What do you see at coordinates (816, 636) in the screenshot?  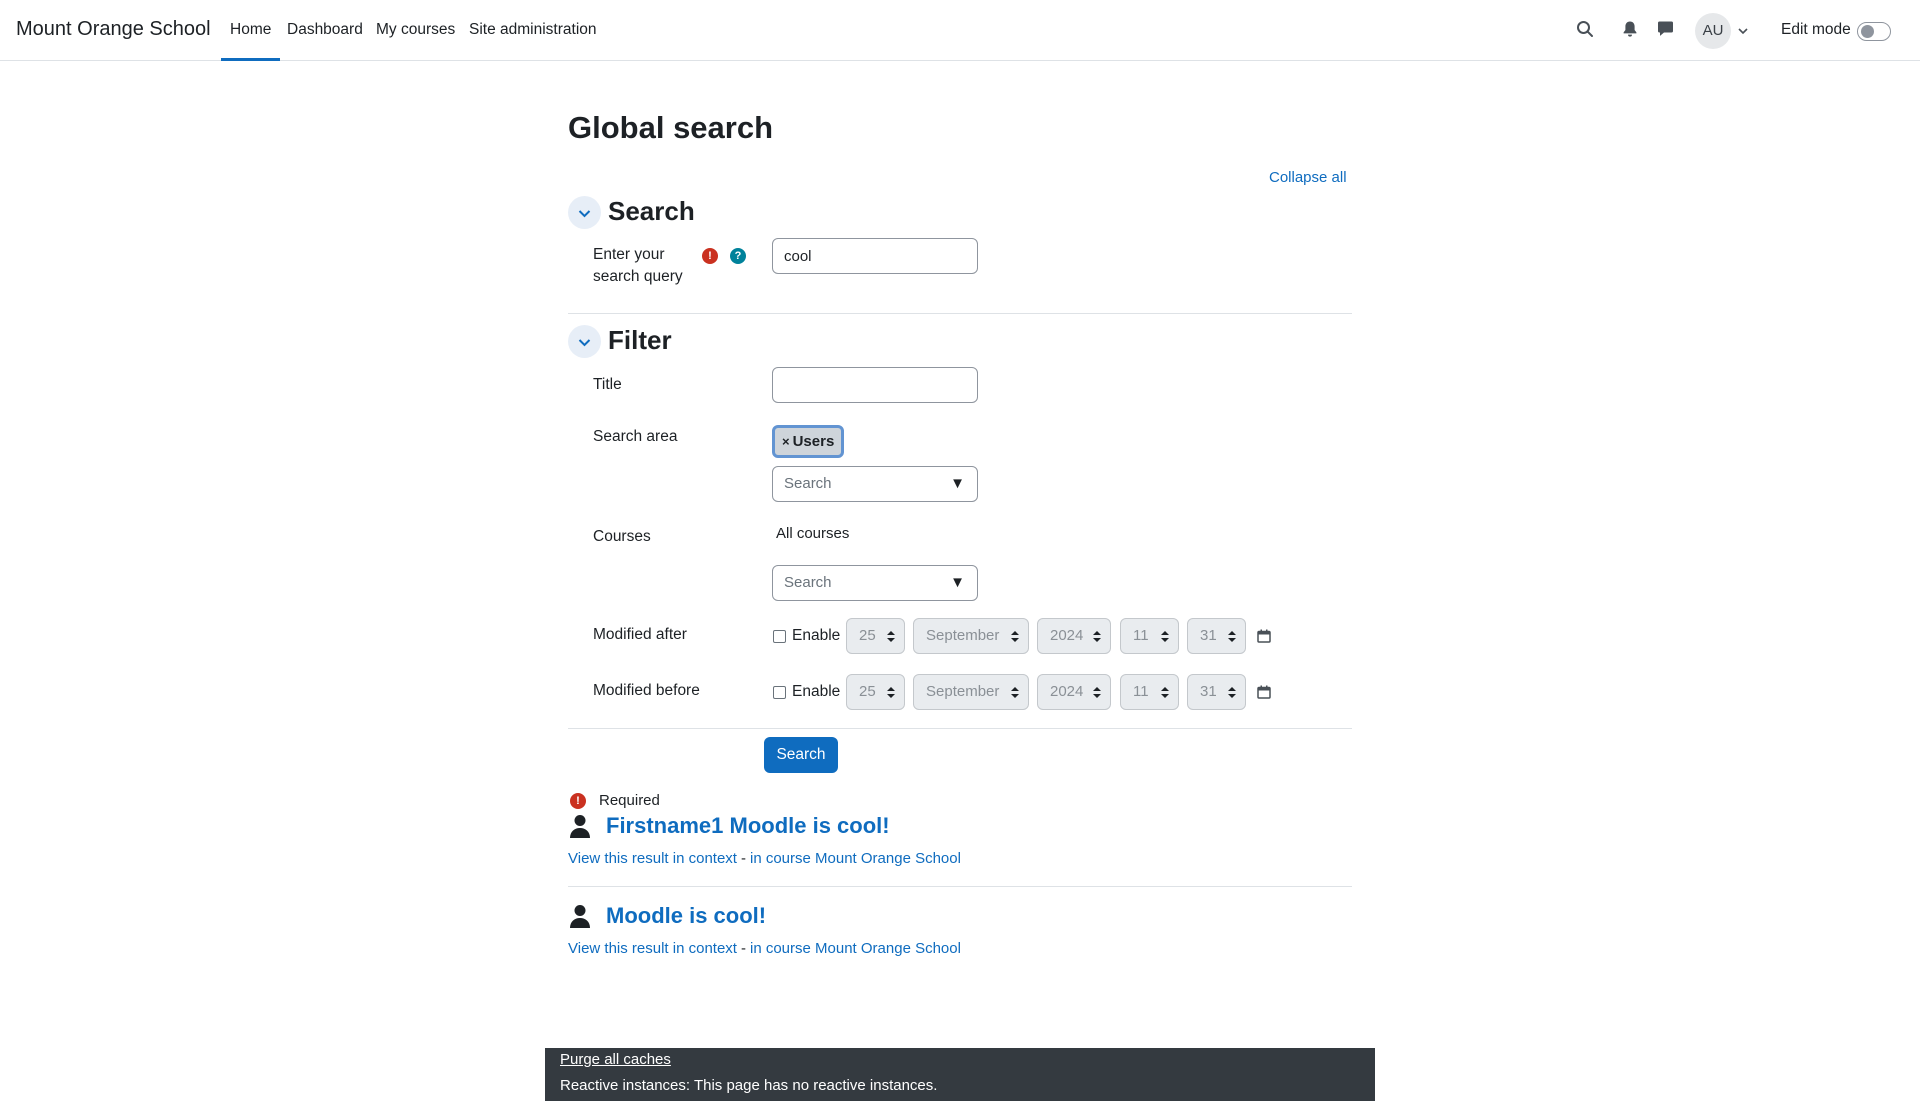 I see `modified-after-enable-label: Enable` at bounding box center [816, 636].